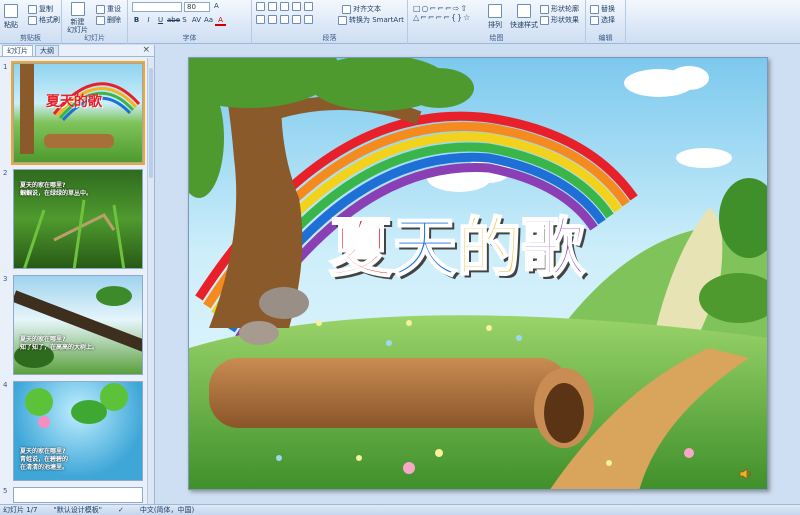 The height and width of the screenshot is (515, 800). I want to click on align-center-icon, so click(272, 19).